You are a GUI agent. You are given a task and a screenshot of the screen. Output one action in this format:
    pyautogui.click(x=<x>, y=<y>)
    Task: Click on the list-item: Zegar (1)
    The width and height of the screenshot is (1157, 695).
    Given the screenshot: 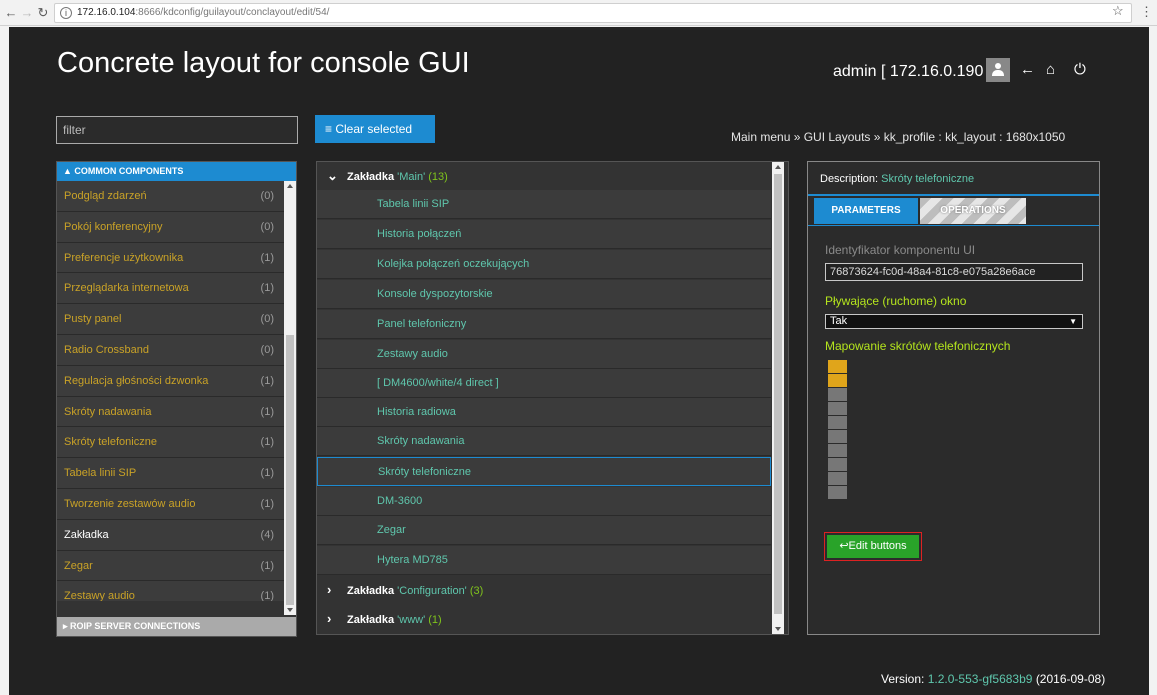 What is the action you would take?
    pyautogui.click(x=170, y=566)
    